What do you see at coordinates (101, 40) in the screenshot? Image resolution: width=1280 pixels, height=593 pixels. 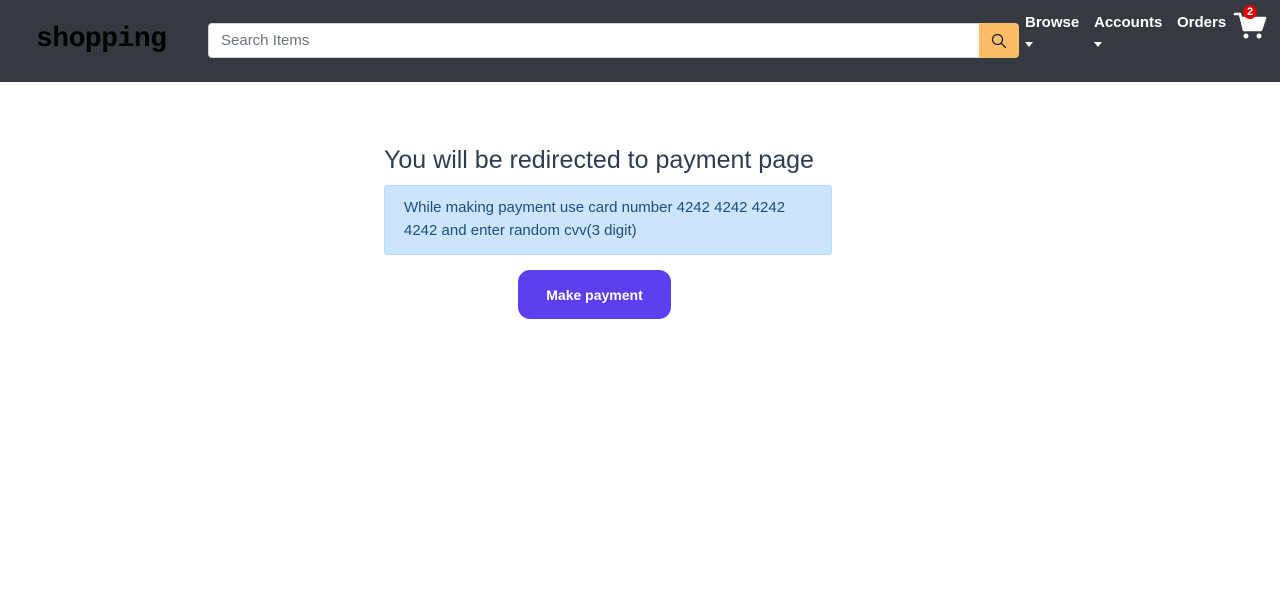 I see `brand-logo: shopping` at bounding box center [101, 40].